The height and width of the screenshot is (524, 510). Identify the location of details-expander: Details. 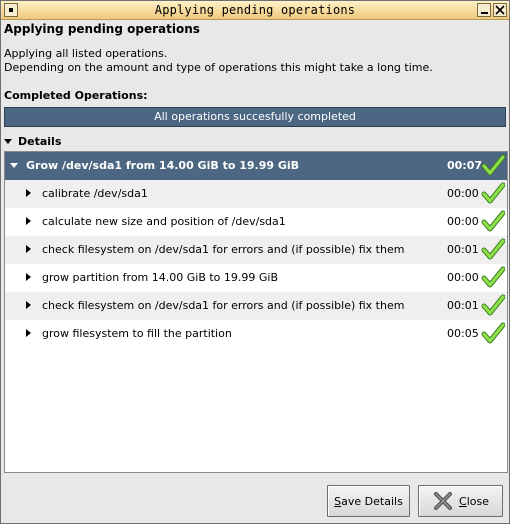
(32, 141).